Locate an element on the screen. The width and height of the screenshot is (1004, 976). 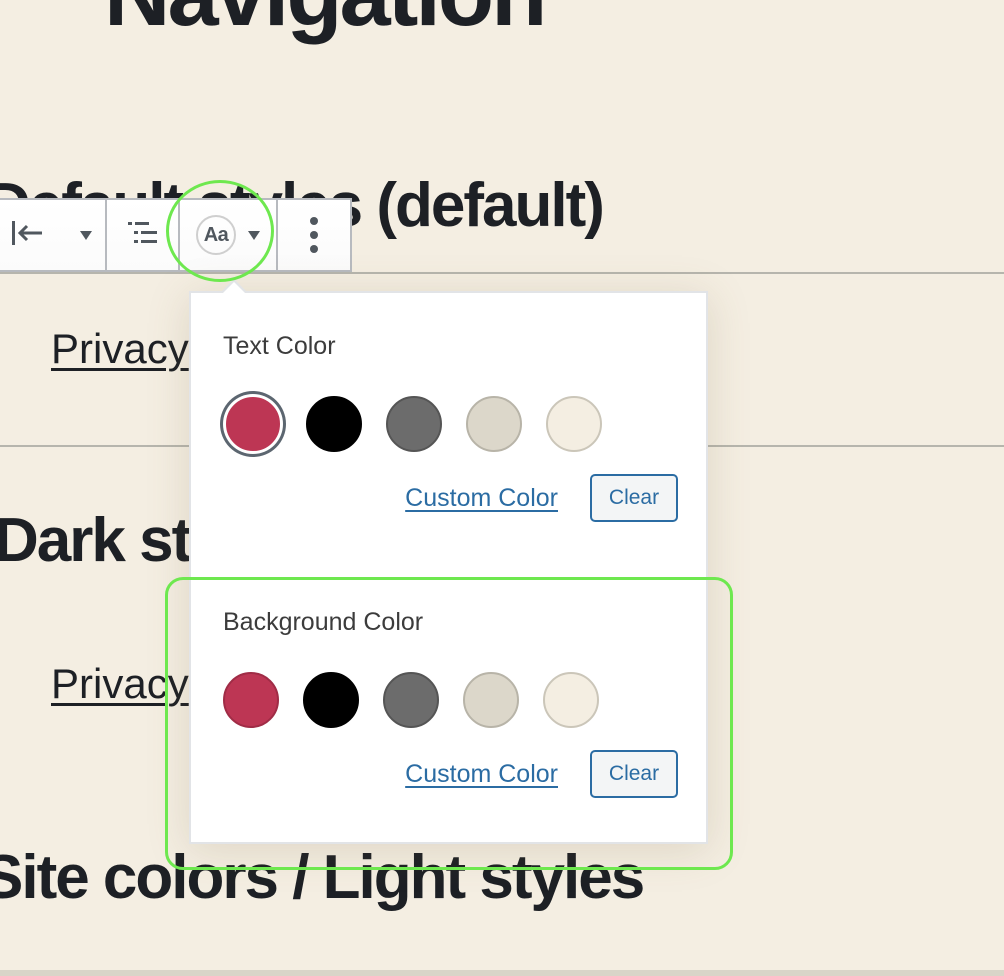
justification-button is located at coordinates (51, 235).